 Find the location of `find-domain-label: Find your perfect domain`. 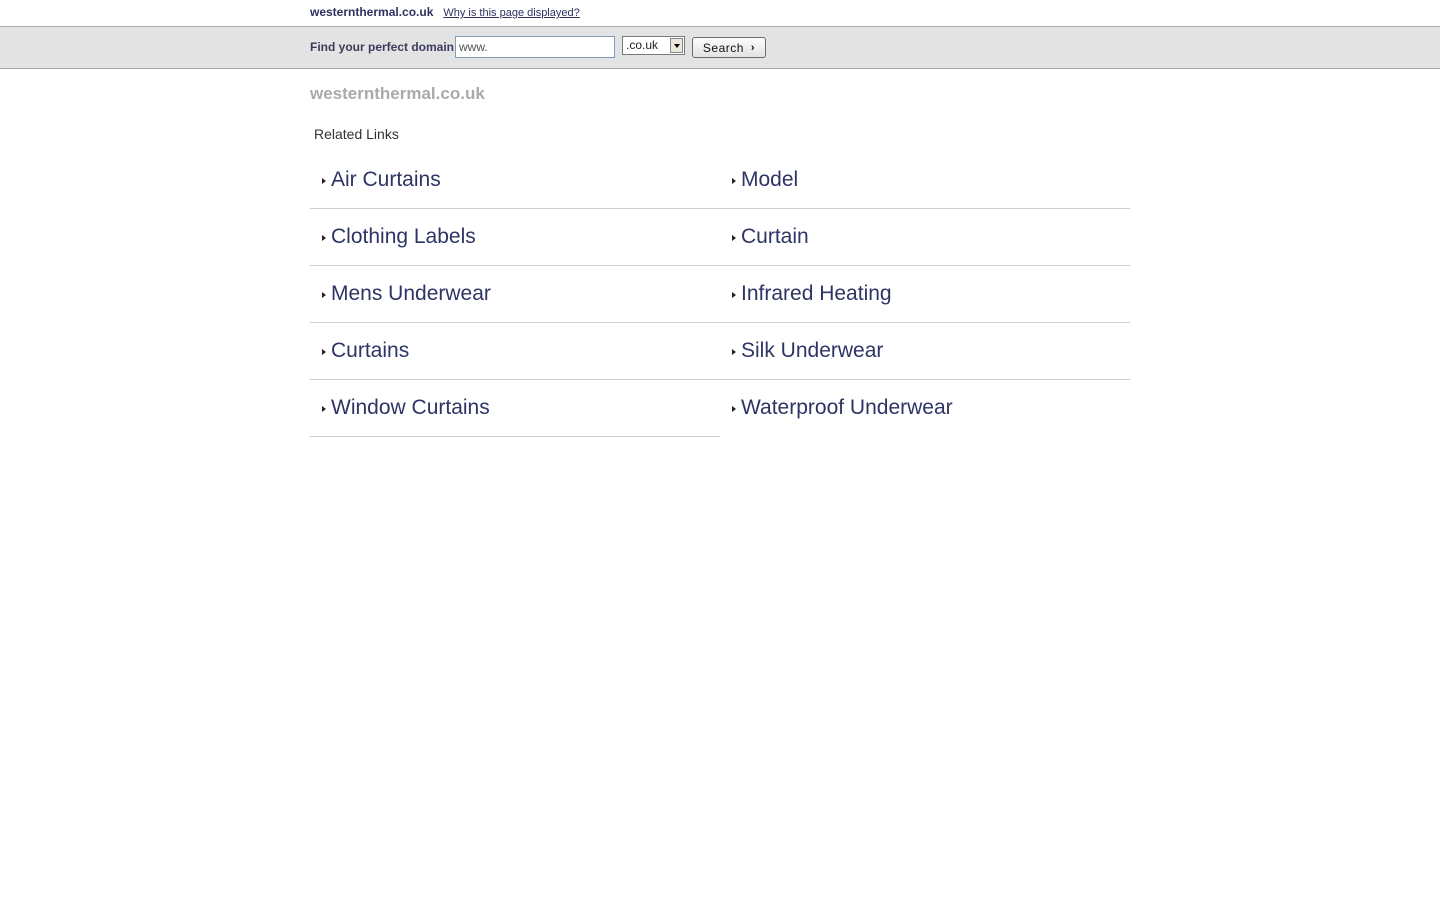

find-domain-label: Find your perfect domain is located at coordinates (382, 47).